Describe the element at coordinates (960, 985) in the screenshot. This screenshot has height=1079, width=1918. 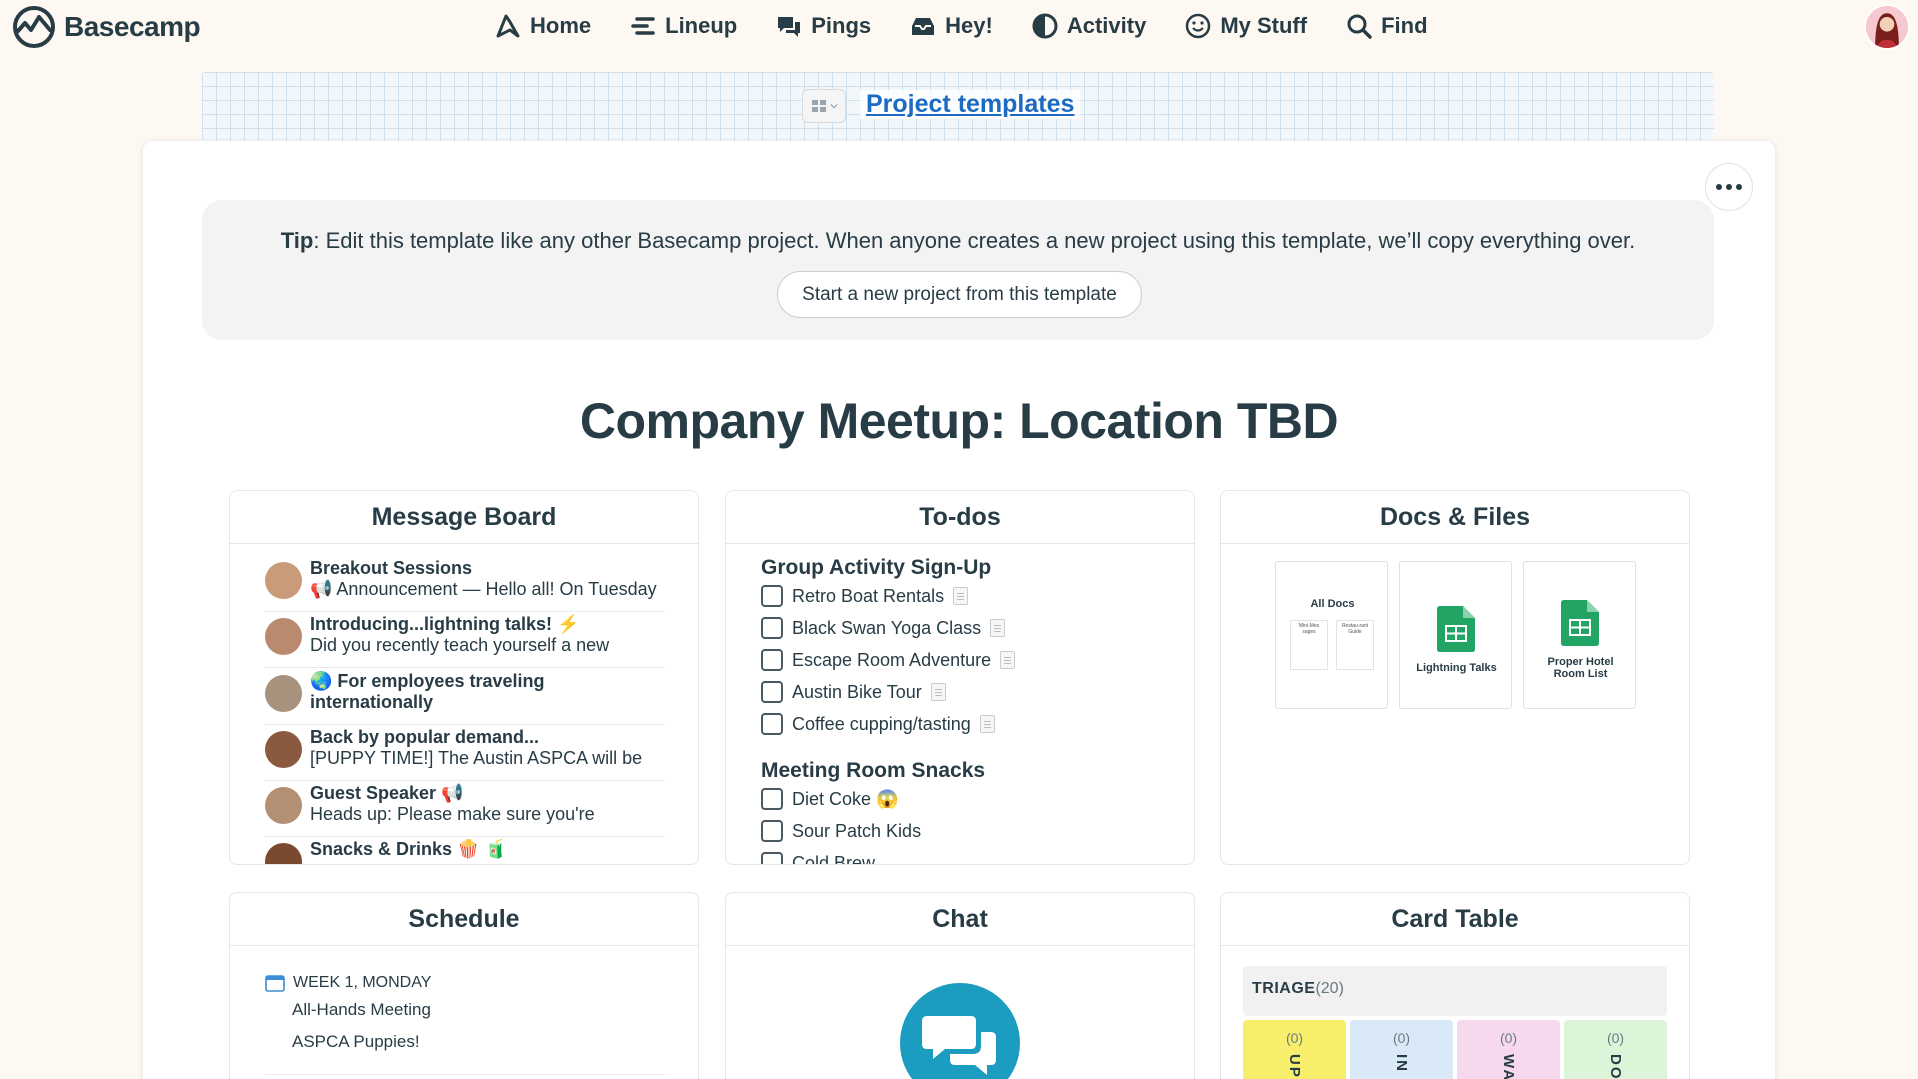
I see `chat-panel: Chat` at that location.